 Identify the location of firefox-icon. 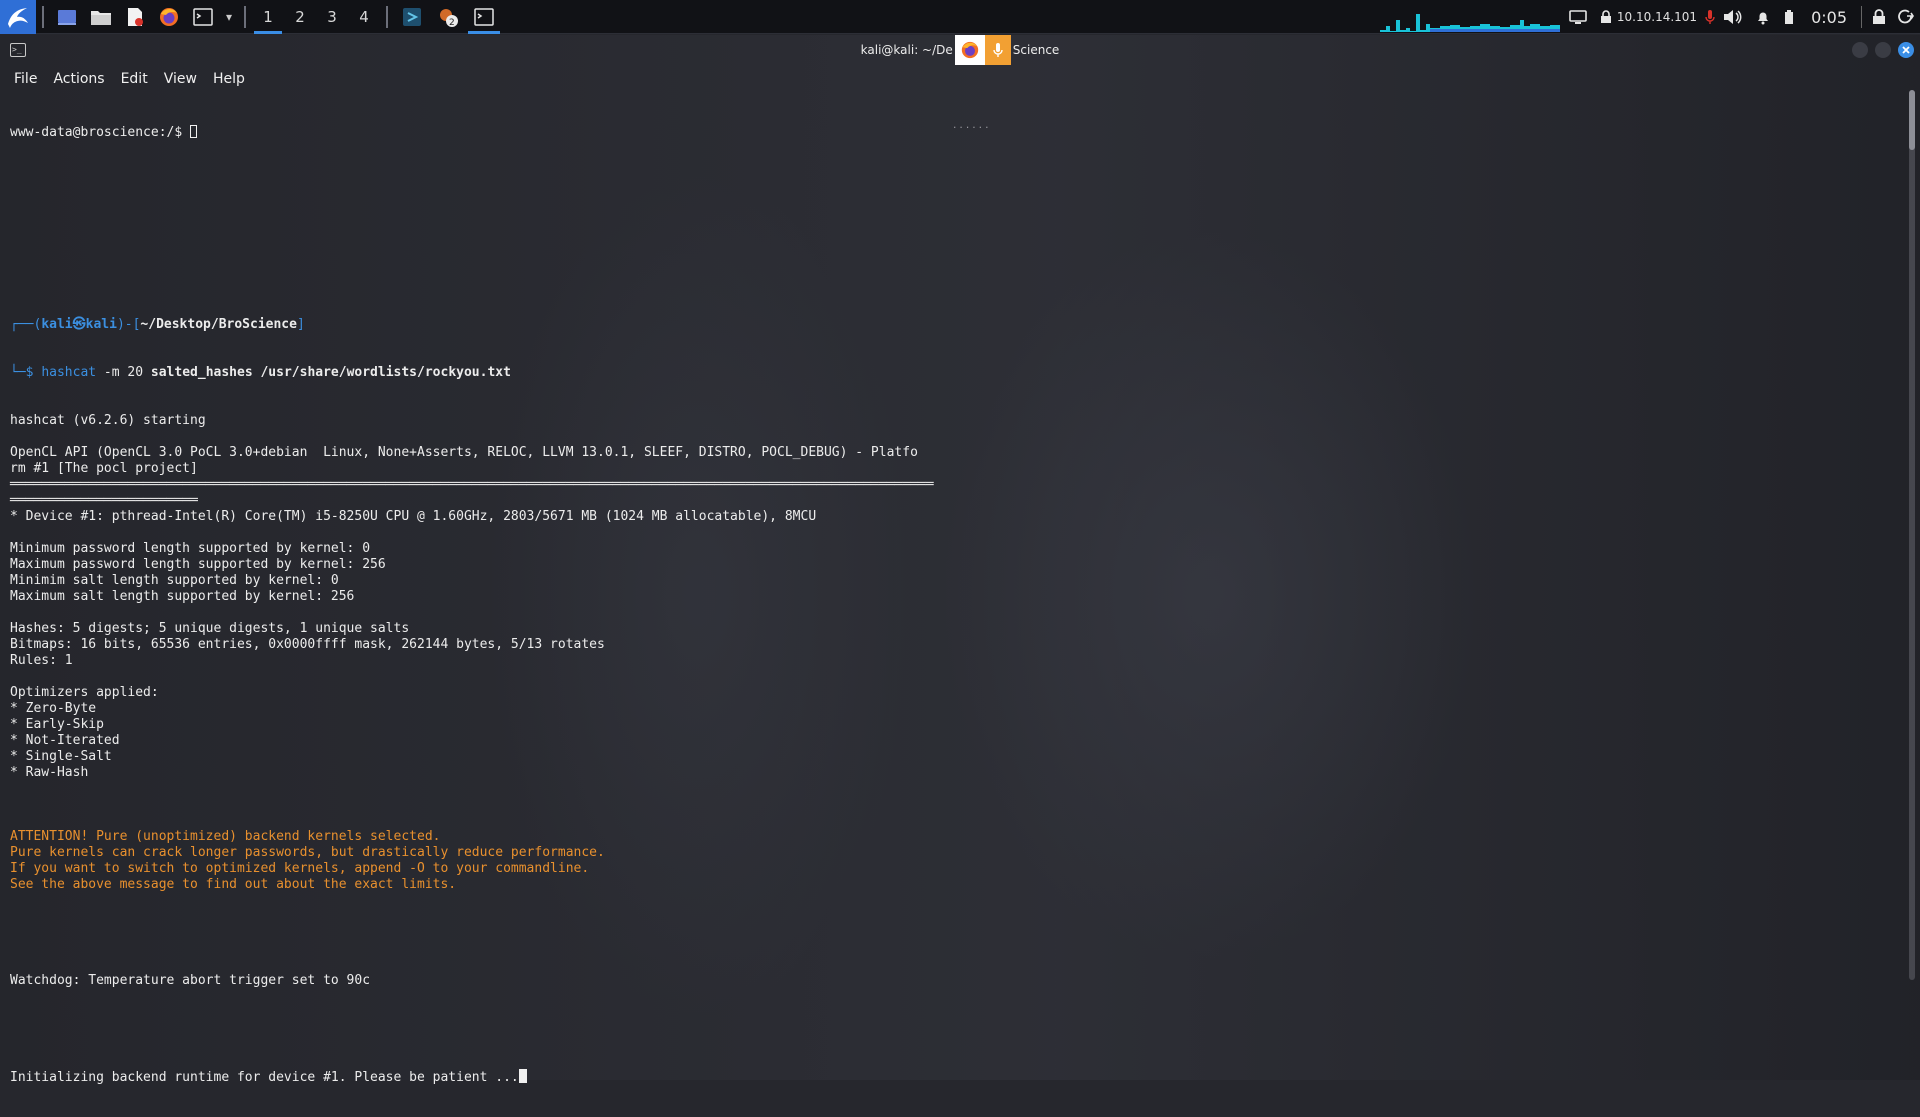
(169, 17).